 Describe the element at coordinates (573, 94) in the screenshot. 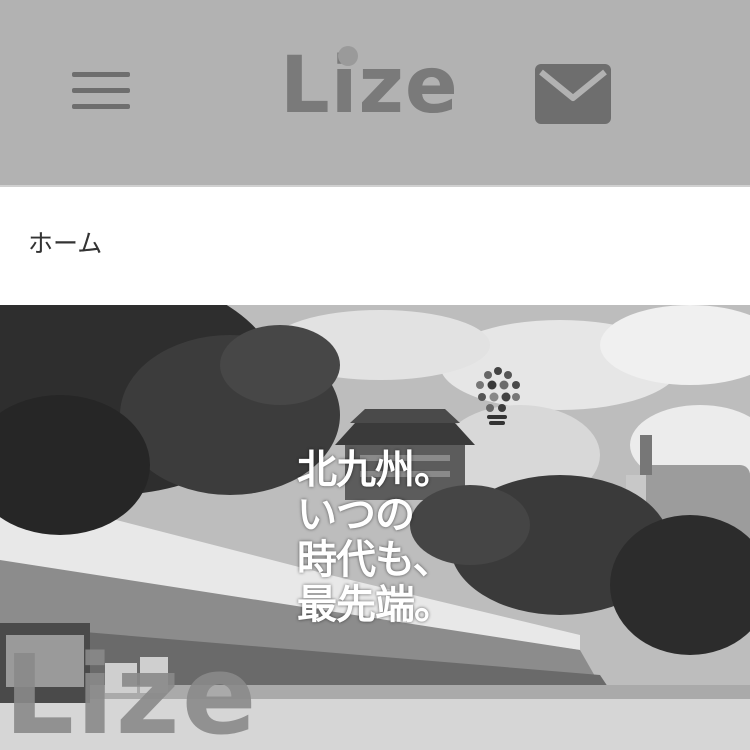

I see `envelope-icon` at that location.